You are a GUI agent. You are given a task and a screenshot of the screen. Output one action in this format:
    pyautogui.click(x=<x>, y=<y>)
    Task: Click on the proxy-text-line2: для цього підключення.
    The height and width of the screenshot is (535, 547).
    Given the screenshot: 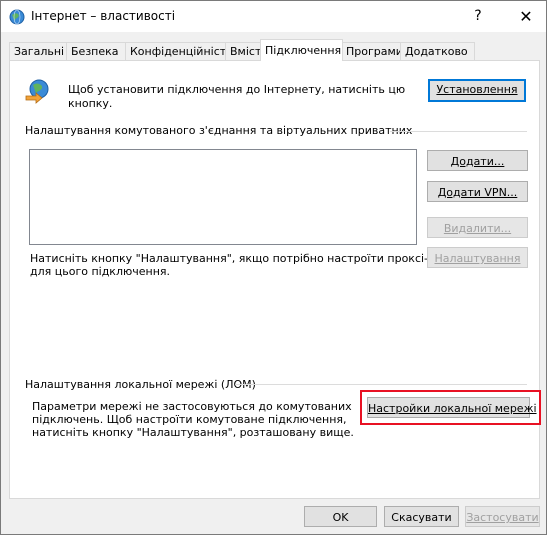 What is the action you would take?
    pyautogui.click(x=100, y=271)
    